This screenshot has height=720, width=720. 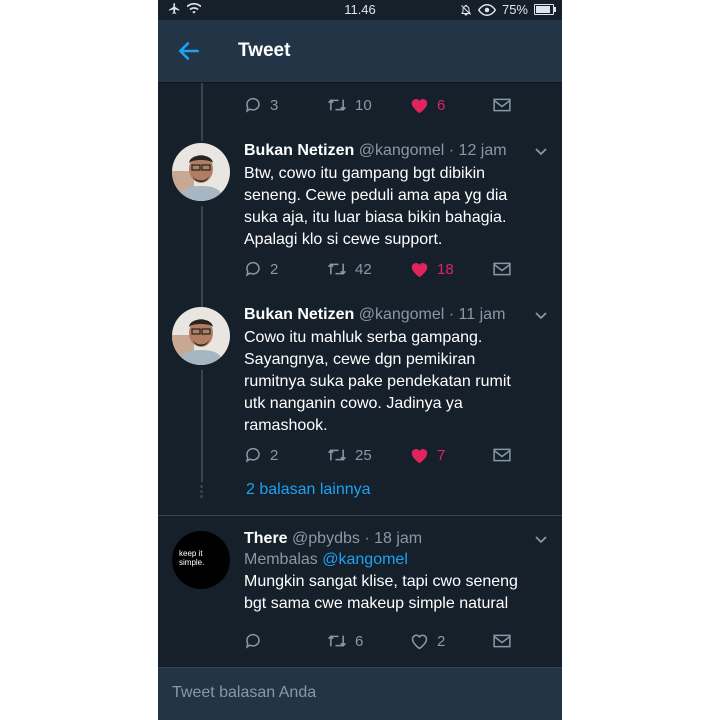 I want to click on like-count: 2, so click(x=441, y=641).